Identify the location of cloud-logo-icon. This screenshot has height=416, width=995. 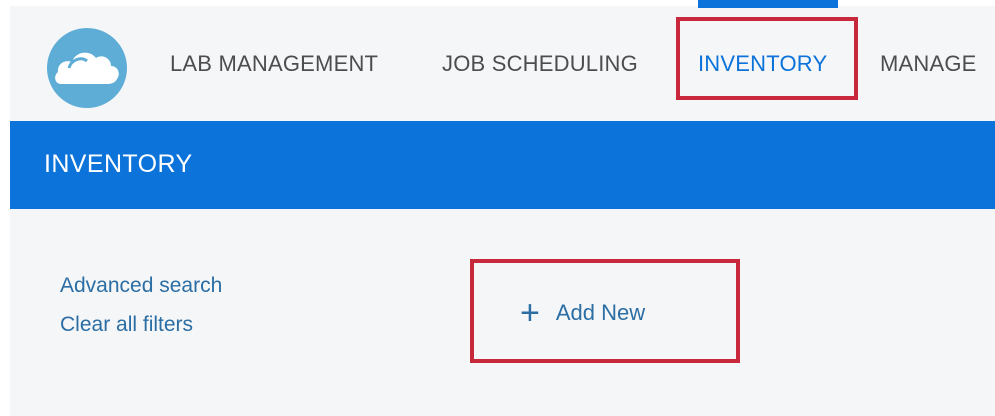
(87, 68).